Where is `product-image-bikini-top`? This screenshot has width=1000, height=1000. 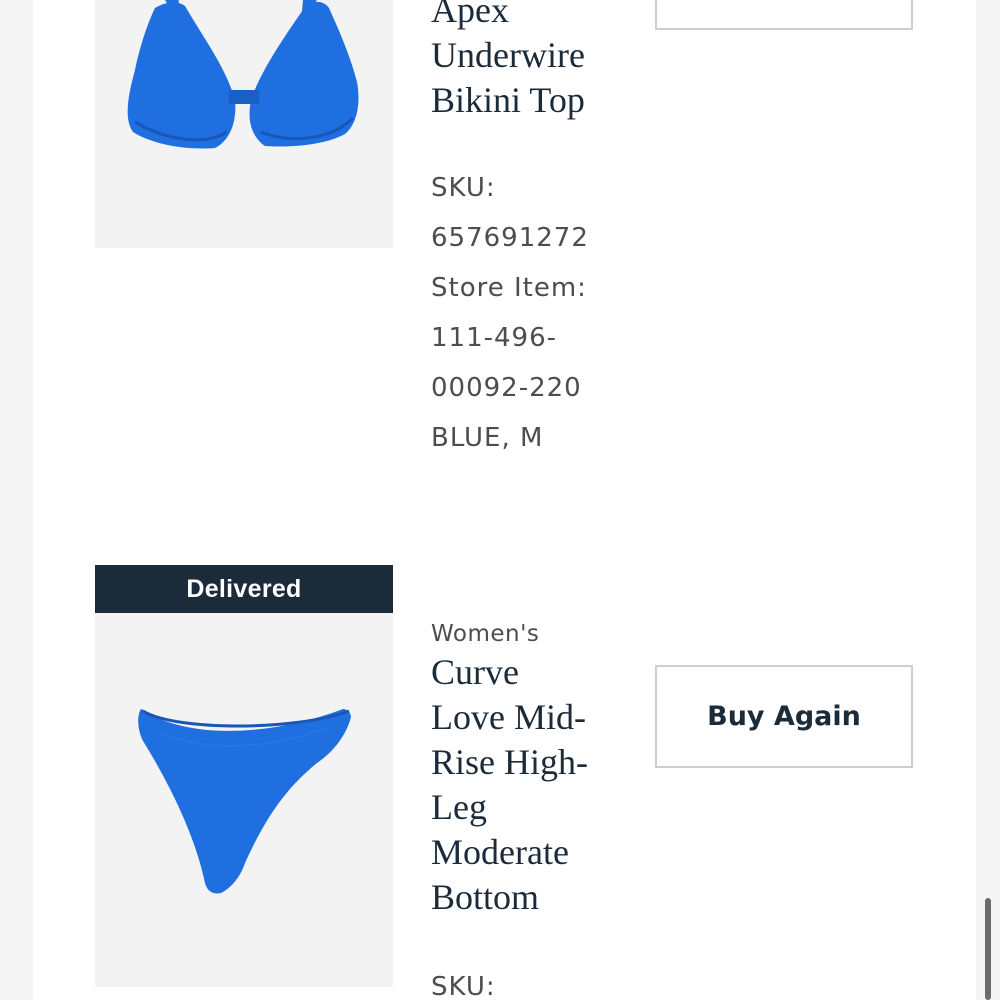 product-image-bikini-top is located at coordinates (244, 124).